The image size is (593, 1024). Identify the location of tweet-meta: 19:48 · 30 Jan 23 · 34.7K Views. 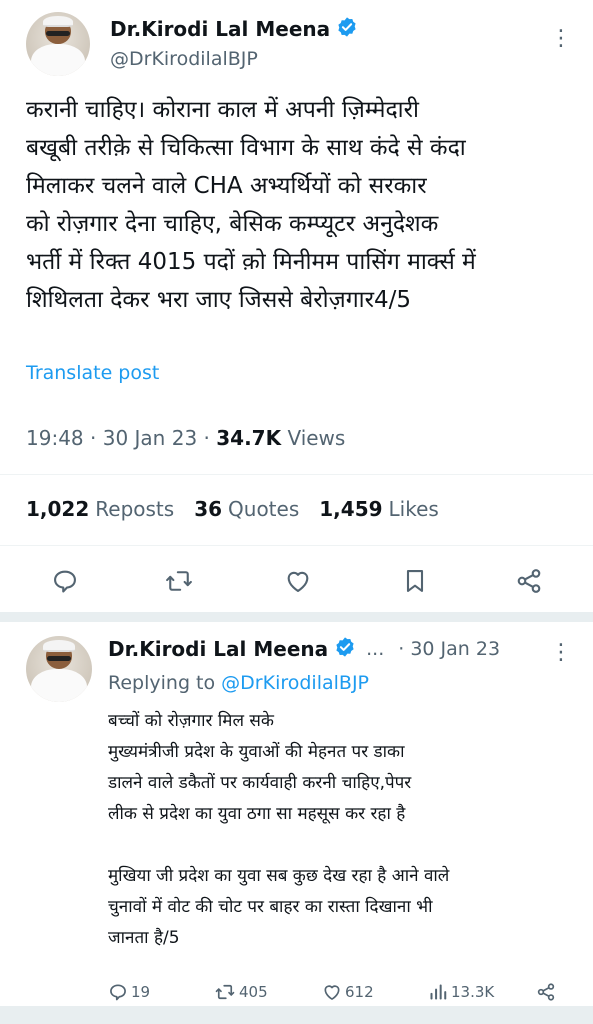
(185, 438).